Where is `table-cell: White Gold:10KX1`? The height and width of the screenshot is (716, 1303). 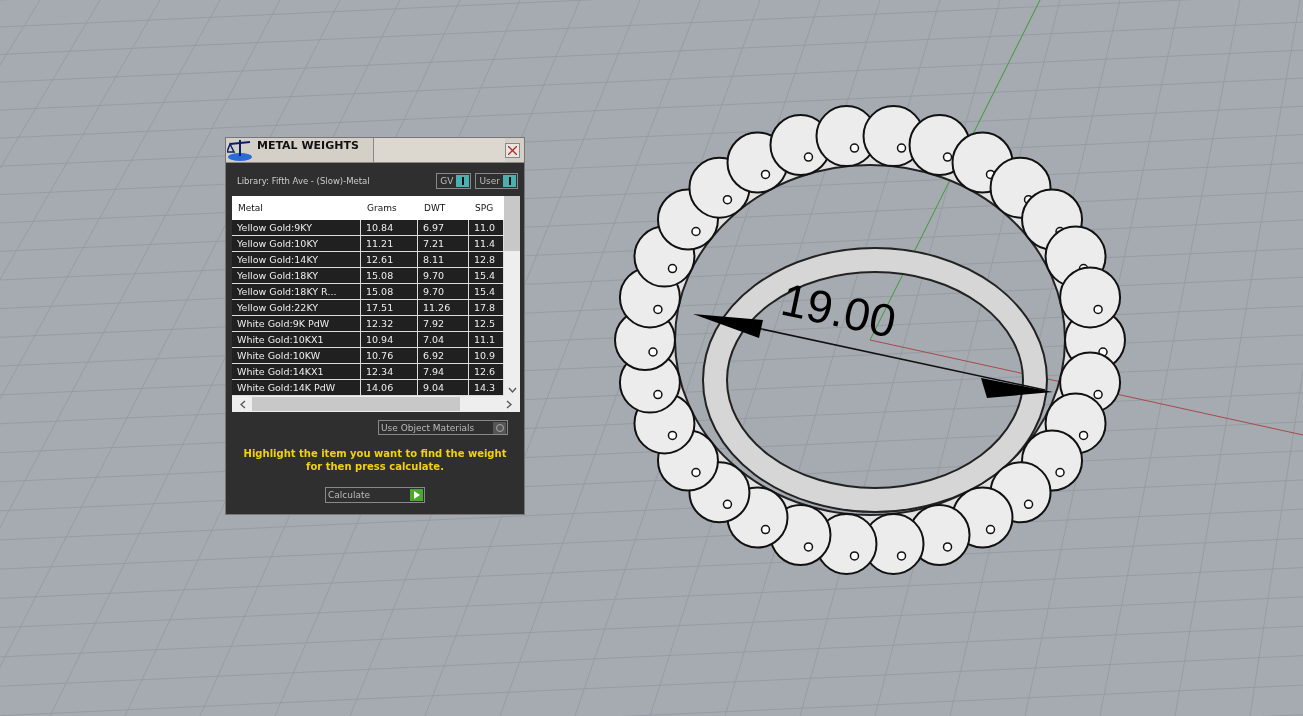
table-cell: White Gold:10KX1 is located at coordinates (296, 340).